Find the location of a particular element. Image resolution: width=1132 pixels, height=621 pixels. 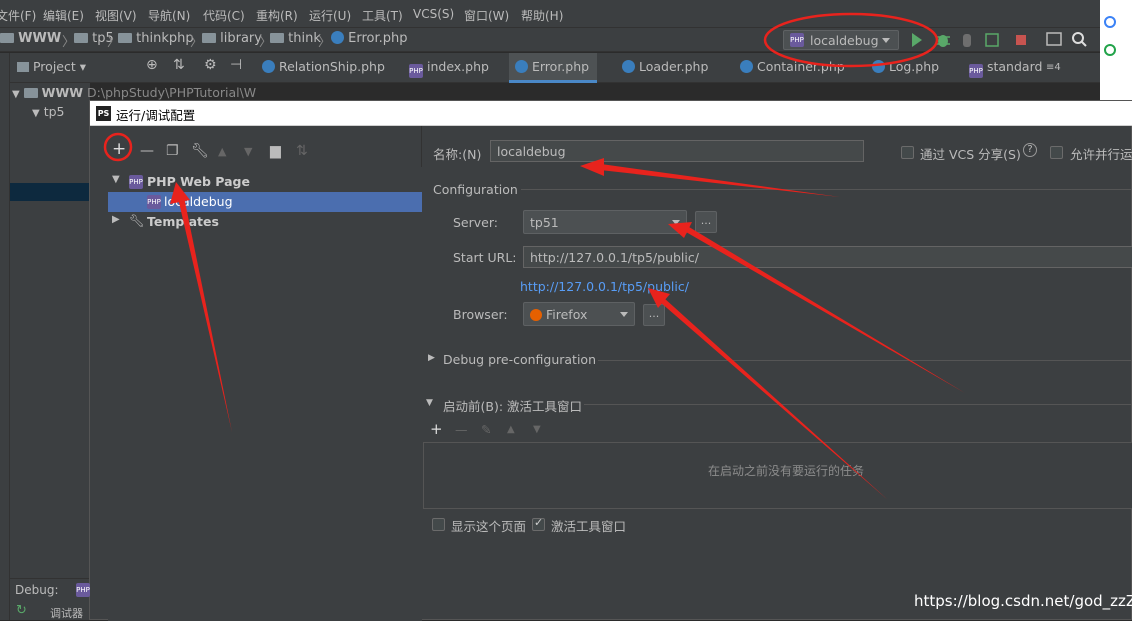

breadcrumb-think: think is located at coordinates (295, 38).